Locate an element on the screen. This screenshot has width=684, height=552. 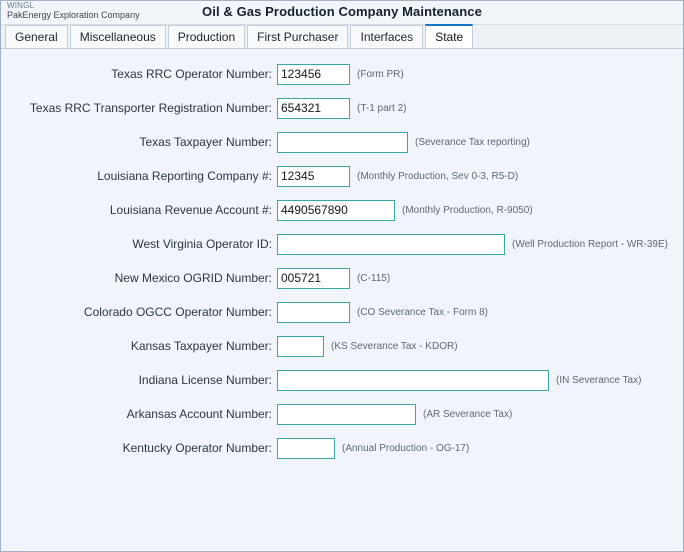
input-texas-rrc-transporter-registration-number is located at coordinates (313, 108).